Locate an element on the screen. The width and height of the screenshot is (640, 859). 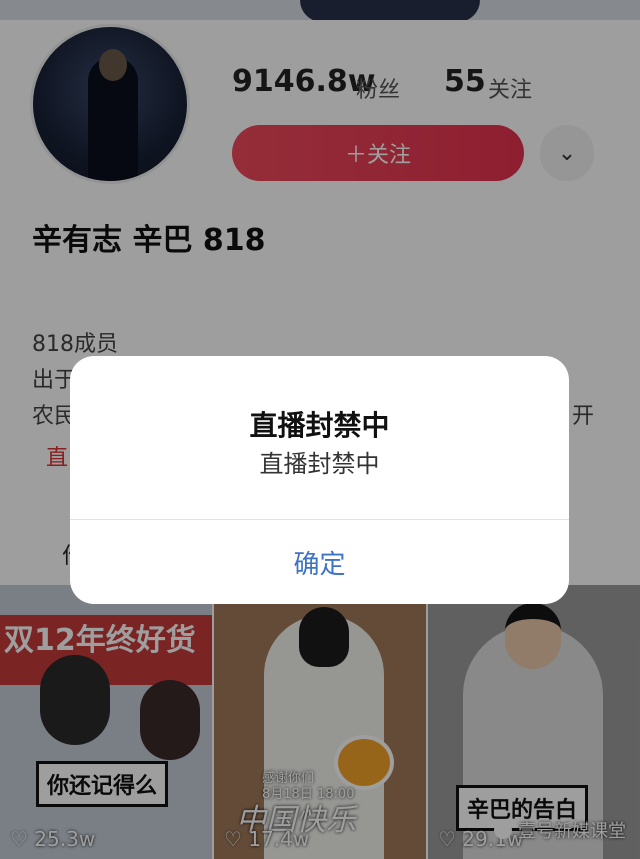
dialog-message: 直播封禁中 is located at coordinates (319, 464).